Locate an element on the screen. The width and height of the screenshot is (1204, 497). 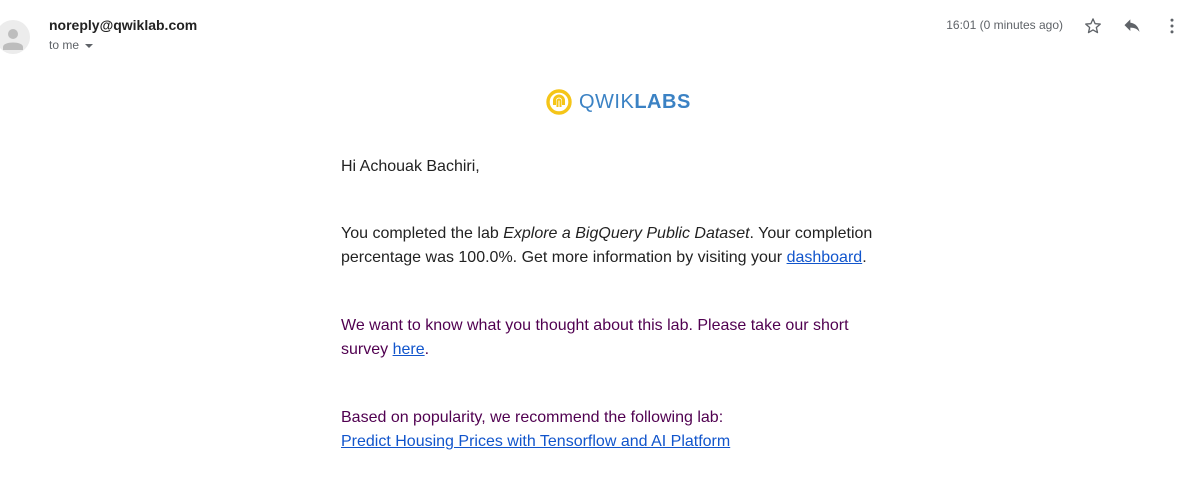
recipient-label: to me is located at coordinates (64, 45).